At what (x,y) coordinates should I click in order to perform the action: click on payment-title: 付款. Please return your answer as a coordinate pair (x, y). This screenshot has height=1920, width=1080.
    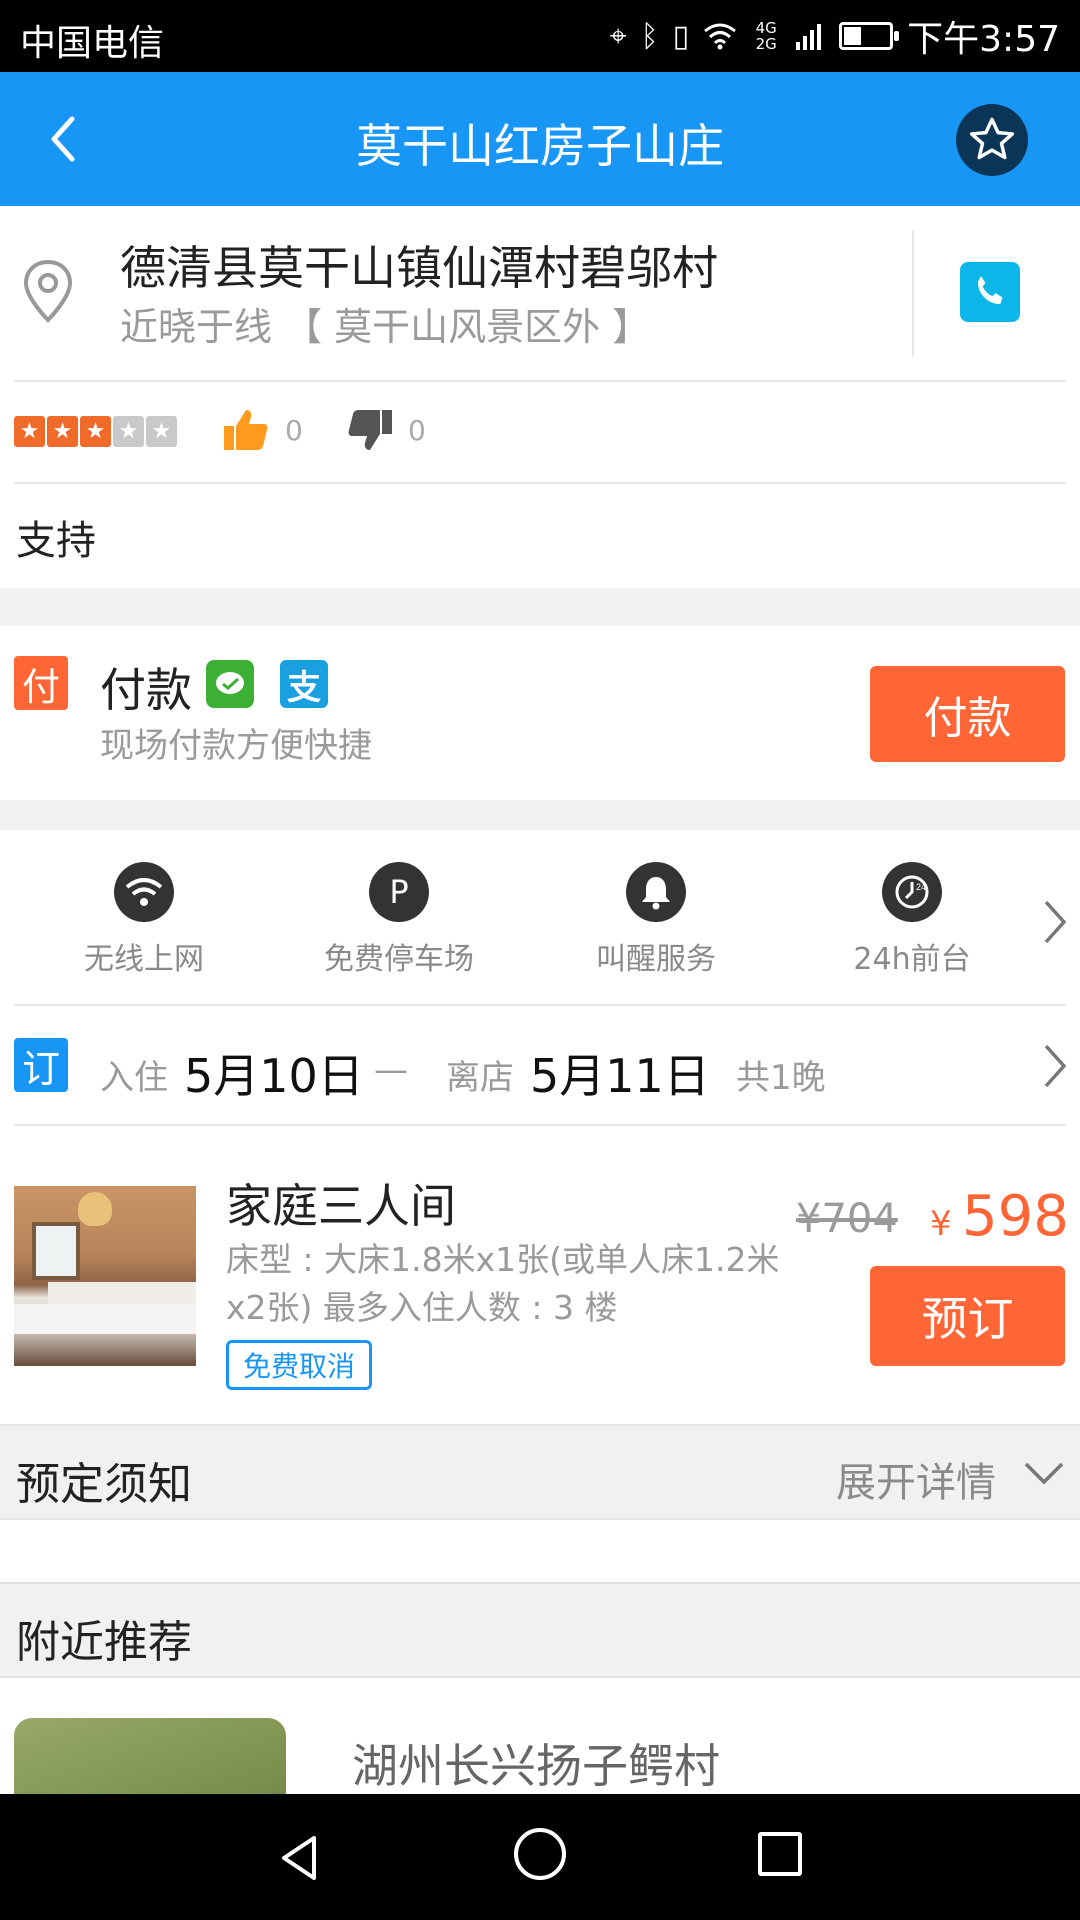
    Looking at the image, I should click on (146, 690).